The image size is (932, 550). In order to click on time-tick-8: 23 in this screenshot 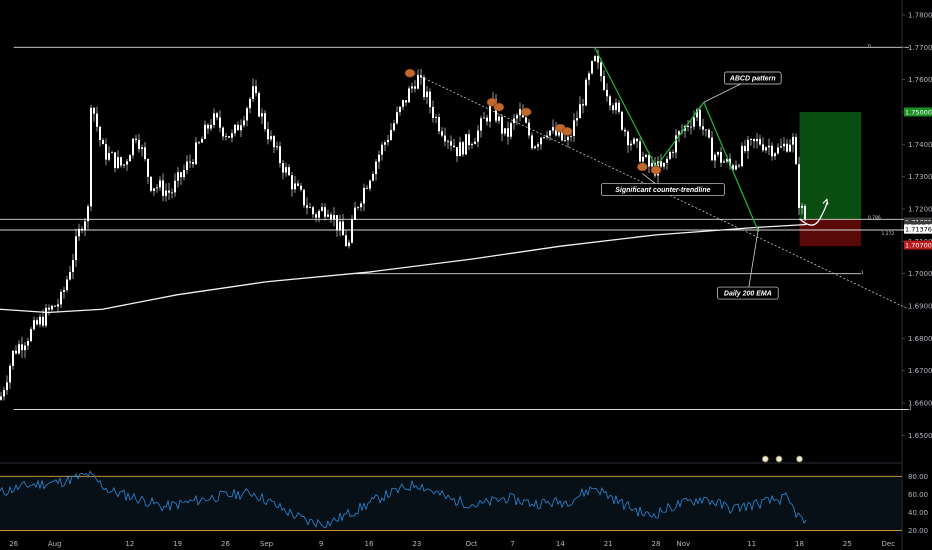, I will do `click(416, 544)`.